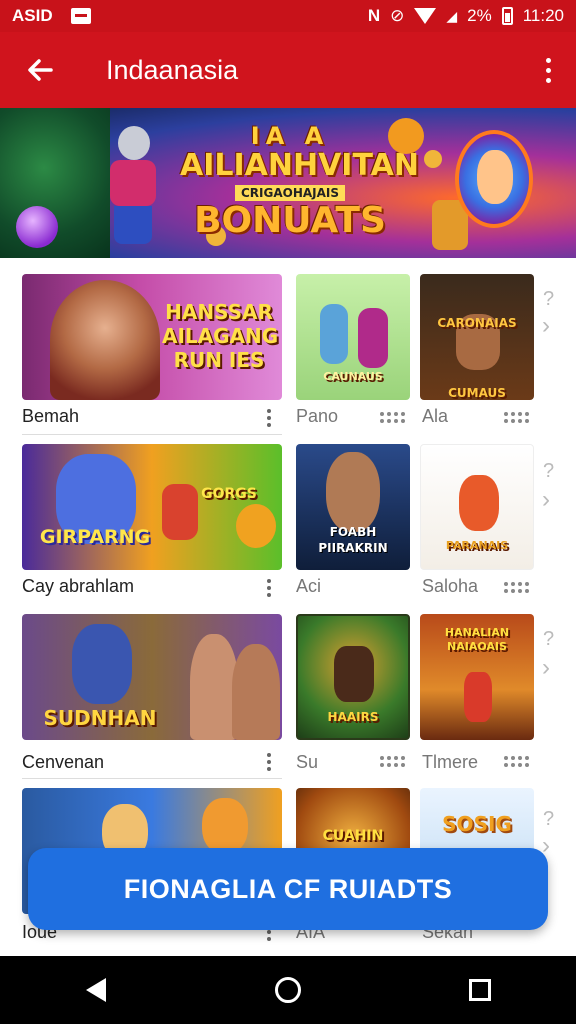  What do you see at coordinates (32, 15) in the screenshot?
I see `status-left-text: ASID` at bounding box center [32, 15].